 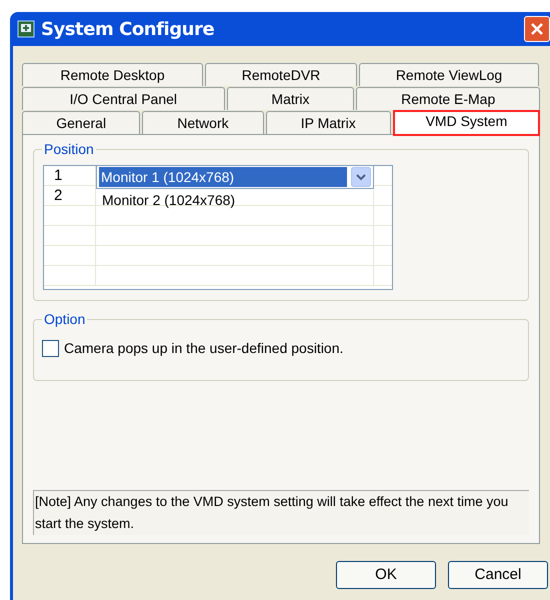 What do you see at coordinates (123, 98) in the screenshot?
I see `tab: I/O Central Panel` at bounding box center [123, 98].